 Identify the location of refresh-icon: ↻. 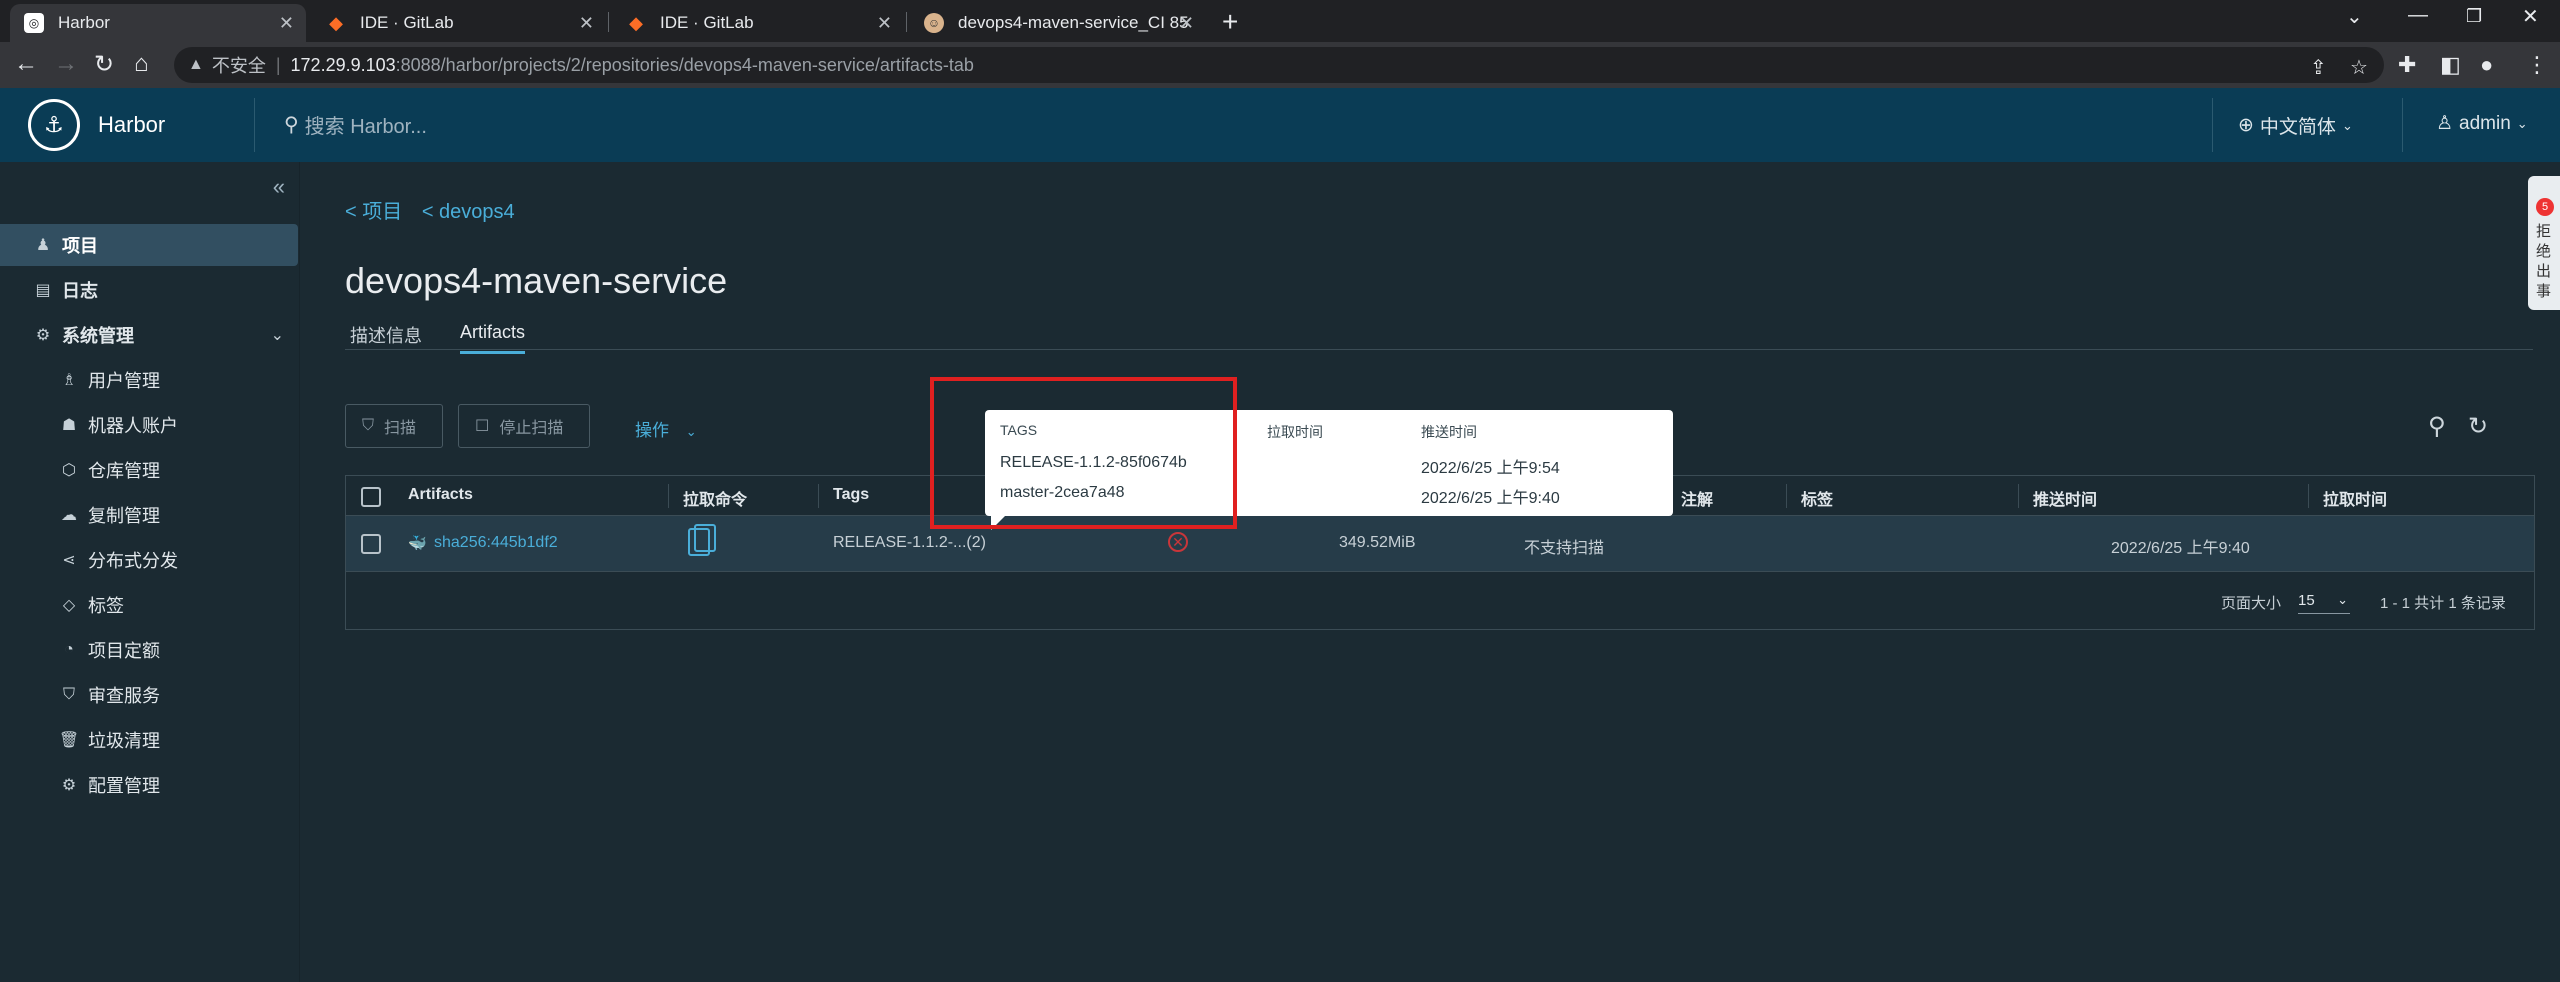
(2478, 426).